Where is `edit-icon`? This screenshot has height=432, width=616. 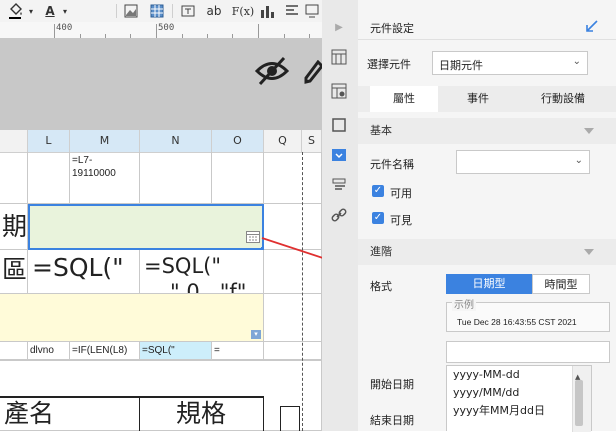 edit-icon is located at coordinates (314, 73).